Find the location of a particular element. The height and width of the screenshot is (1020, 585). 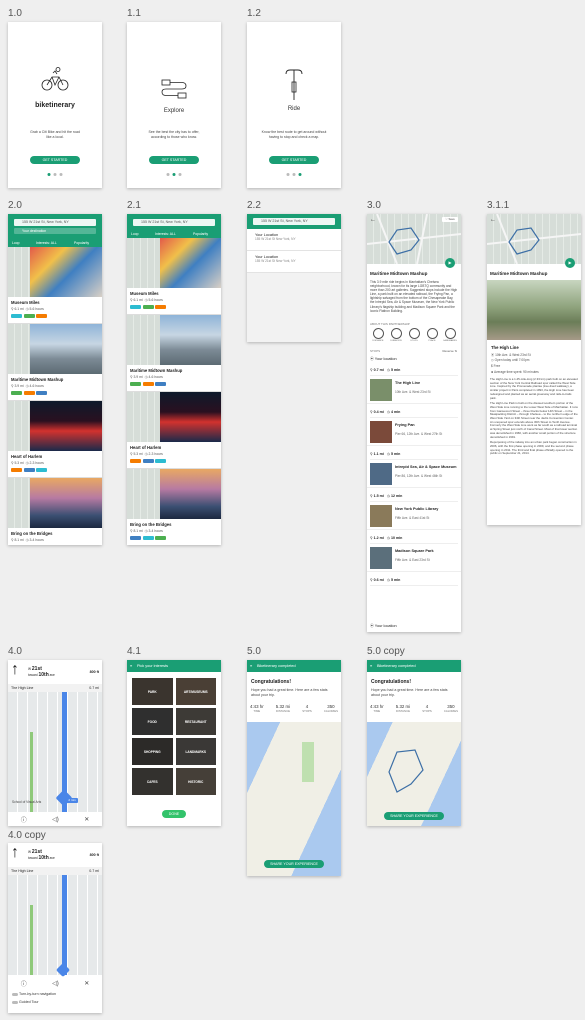

stat-label: STOPS is located at coordinates (414, 341).